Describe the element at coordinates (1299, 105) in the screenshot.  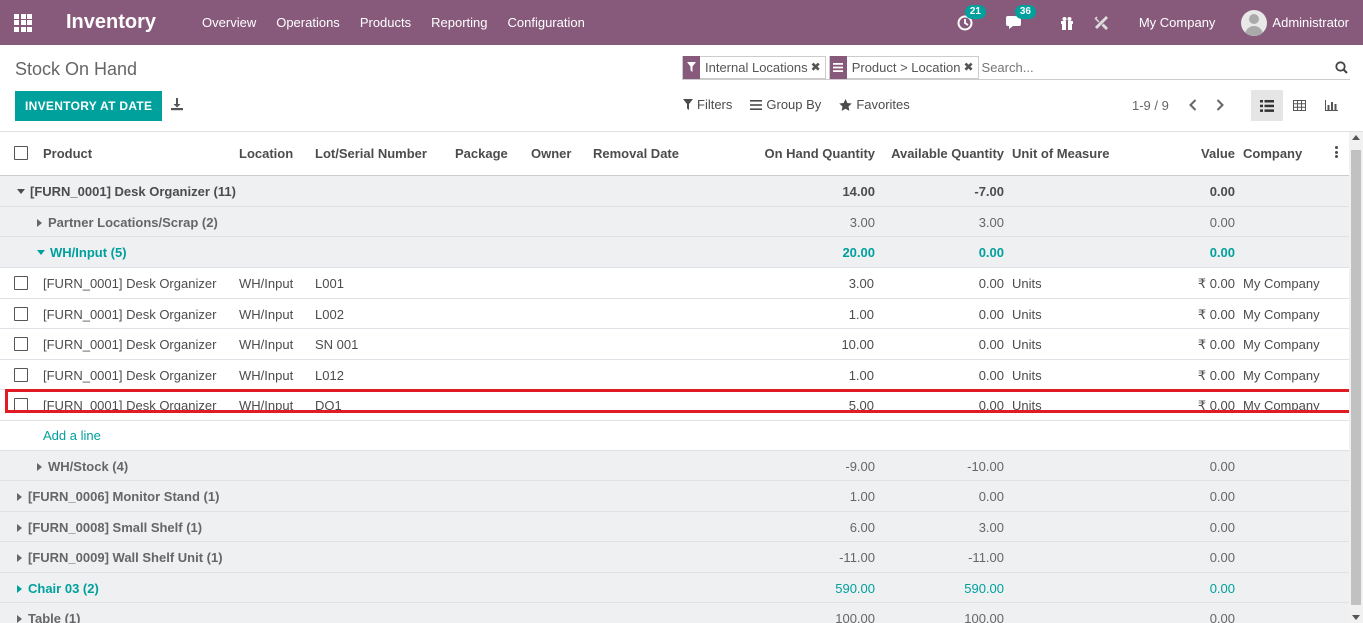
I see `pivot-view-icon` at that location.